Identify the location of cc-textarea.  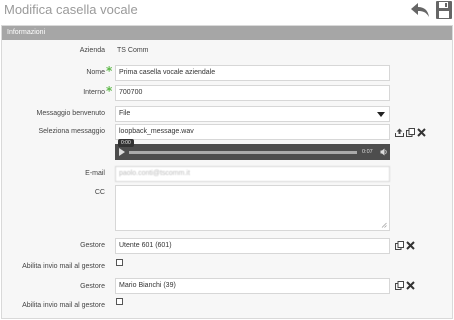
(252, 208).